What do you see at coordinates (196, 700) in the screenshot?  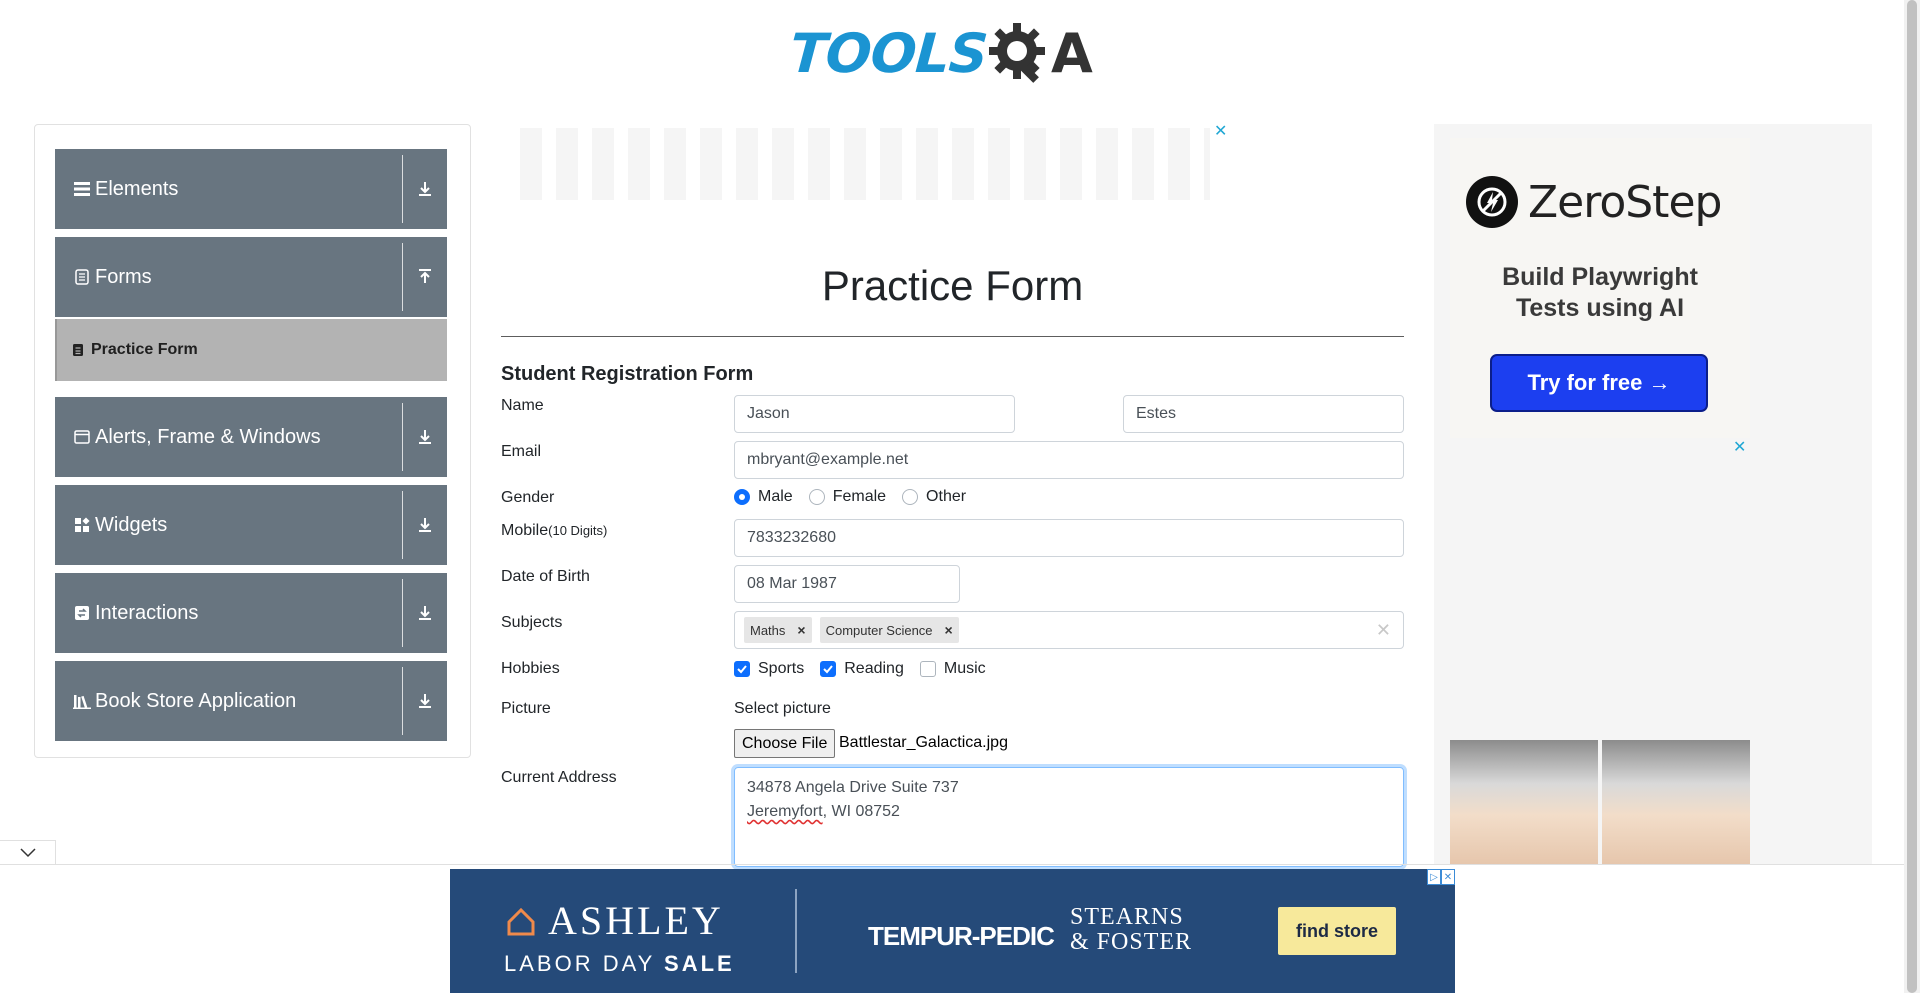 I see `sidebar-group-label: Book Store Application` at bounding box center [196, 700].